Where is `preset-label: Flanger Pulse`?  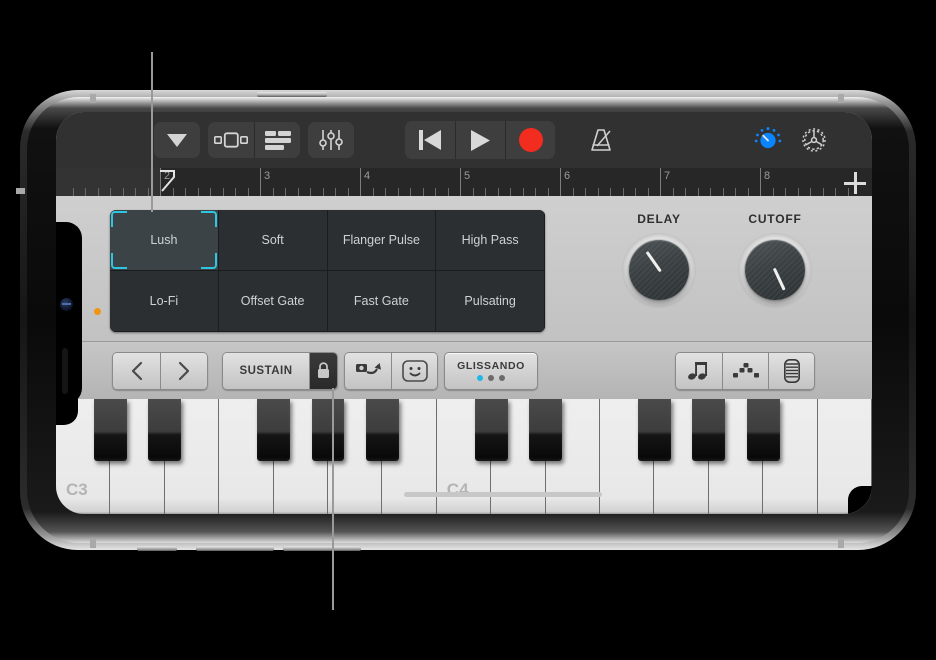
preset-label: Flanger Pulse is located at coordinates (381, 240).